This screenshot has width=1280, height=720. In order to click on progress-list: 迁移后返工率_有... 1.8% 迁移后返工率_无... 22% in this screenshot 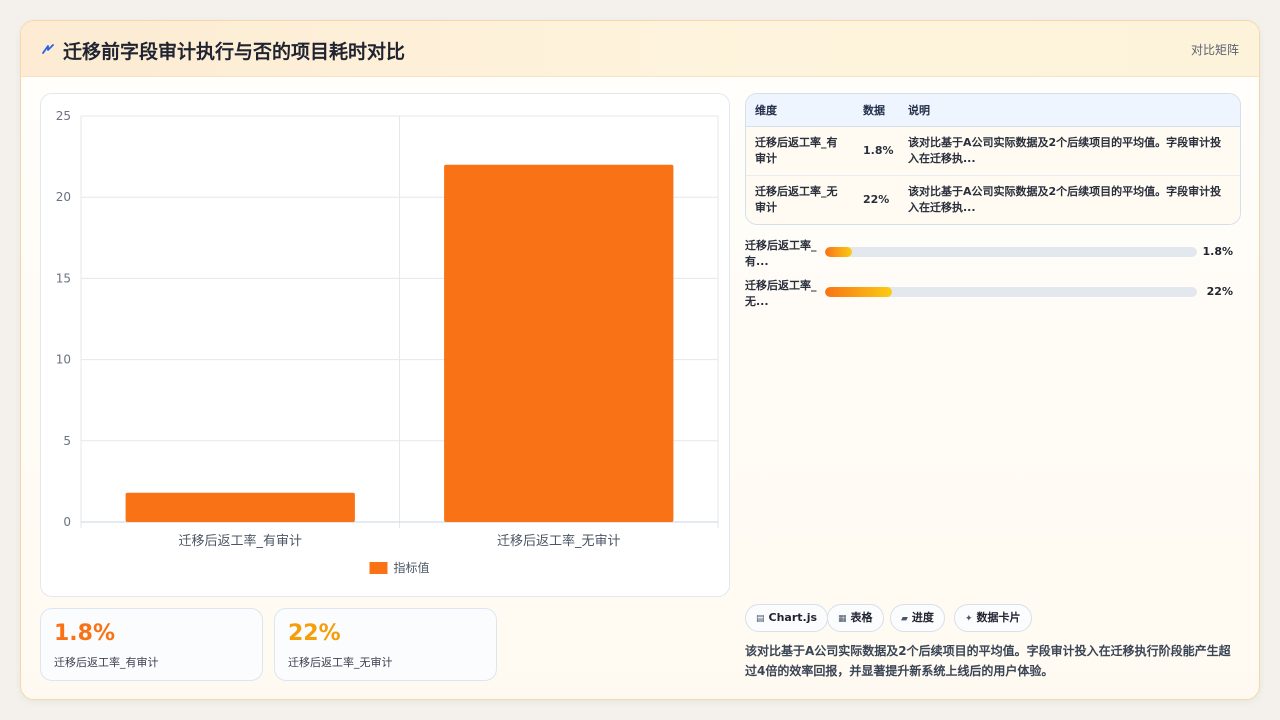, I will do `click(993, 277)`.